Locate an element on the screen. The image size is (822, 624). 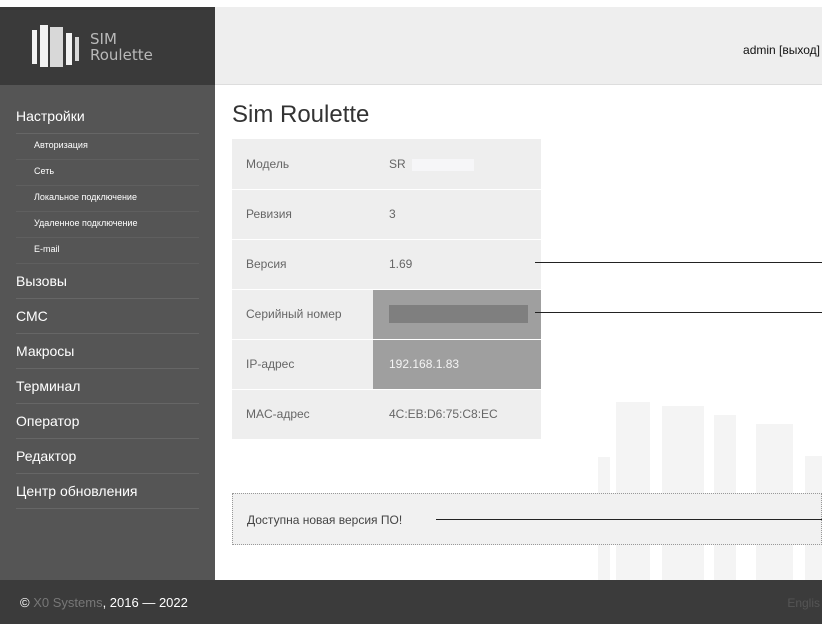
sidebar-item-settings: Настройки is located at coordinates (107, 116).